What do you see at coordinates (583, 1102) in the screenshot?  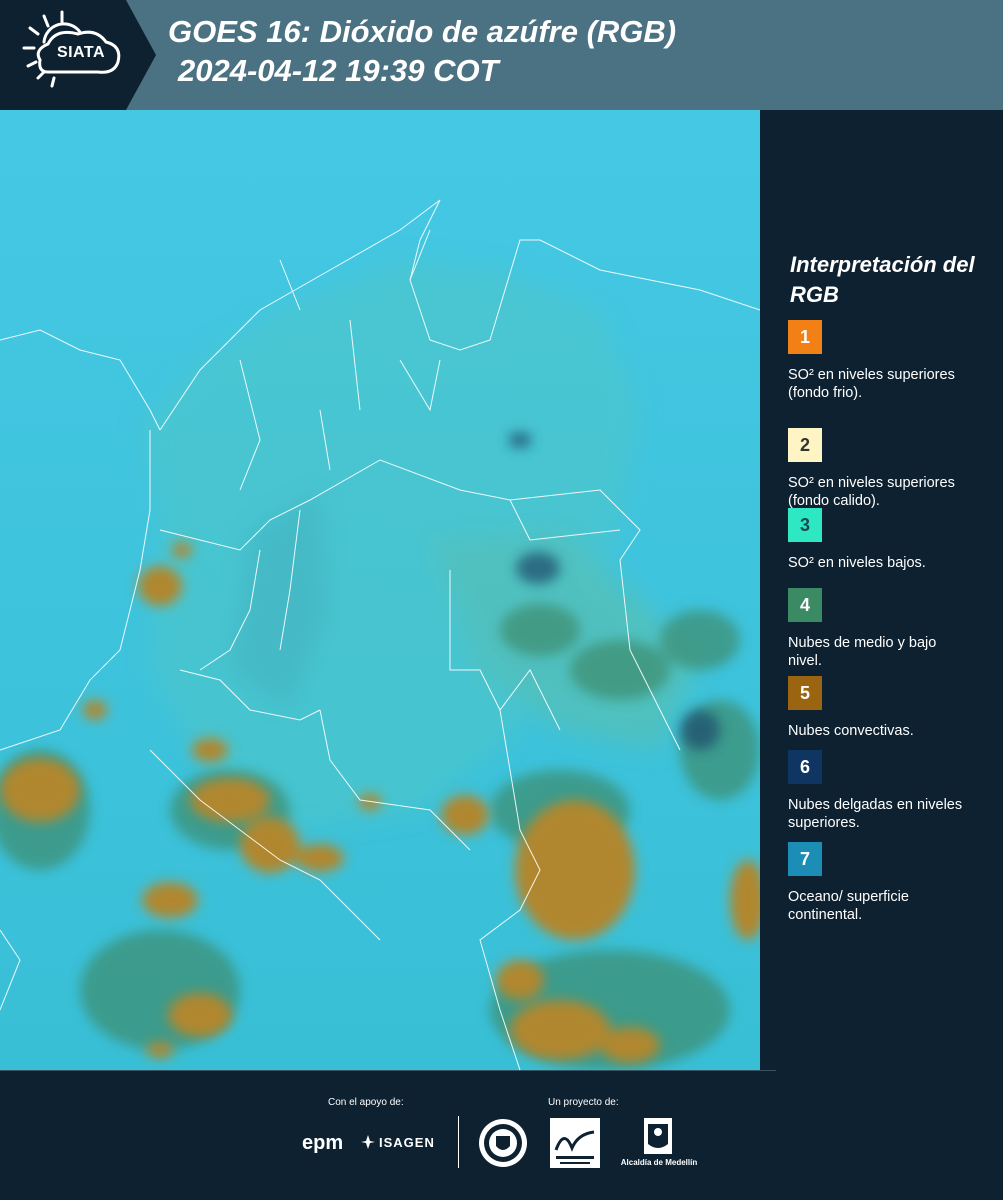 I see `project-label: Un proyecto de:` at bounding box center [583, 1102].